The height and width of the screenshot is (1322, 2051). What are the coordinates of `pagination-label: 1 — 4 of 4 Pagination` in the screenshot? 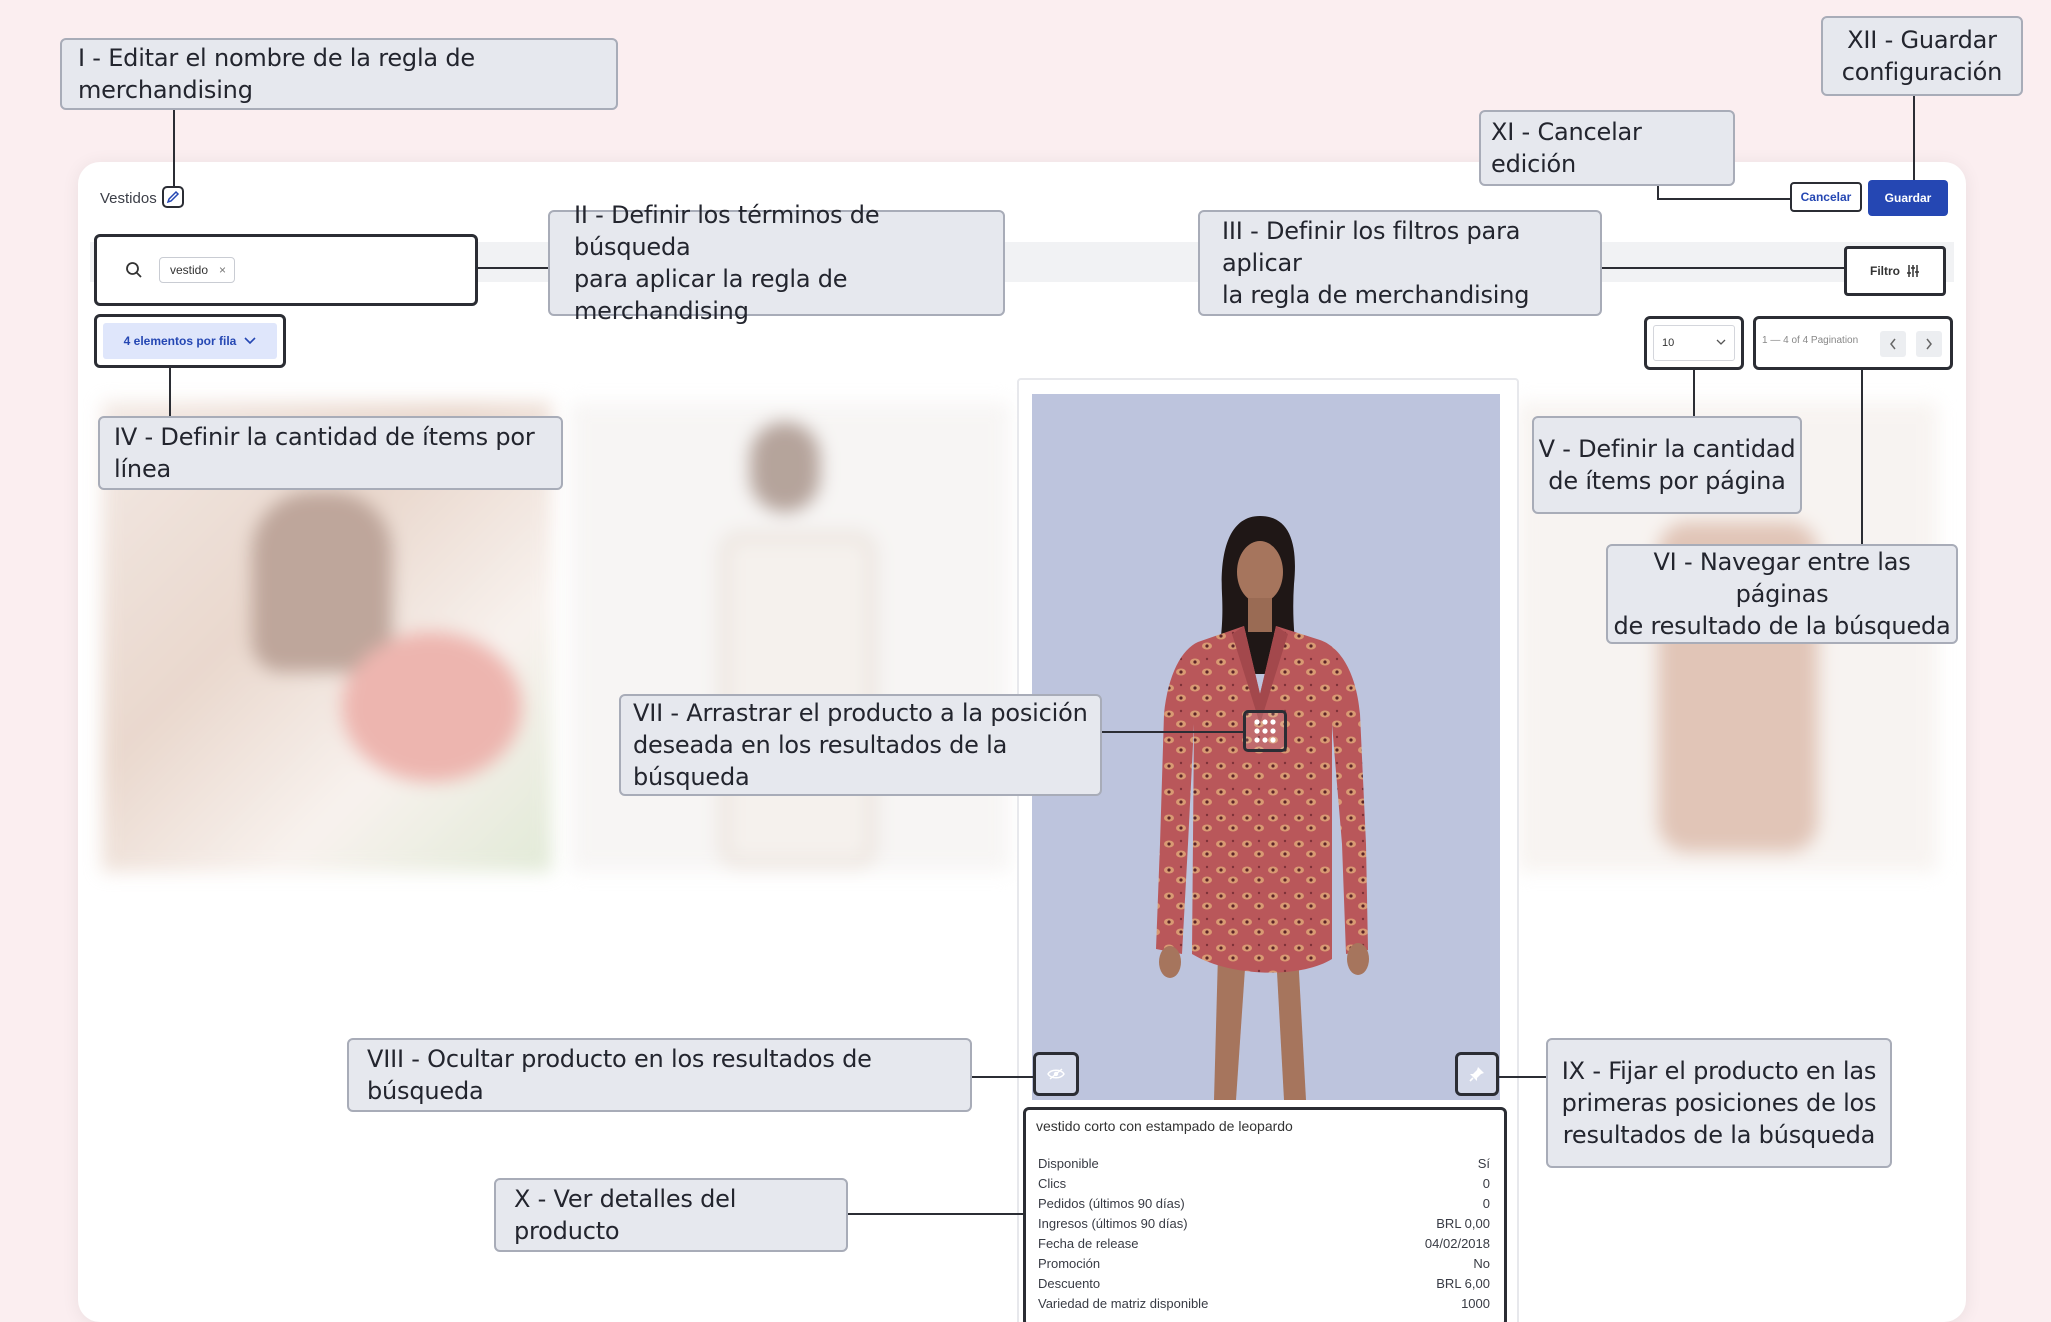 It's located at (1810, 340).